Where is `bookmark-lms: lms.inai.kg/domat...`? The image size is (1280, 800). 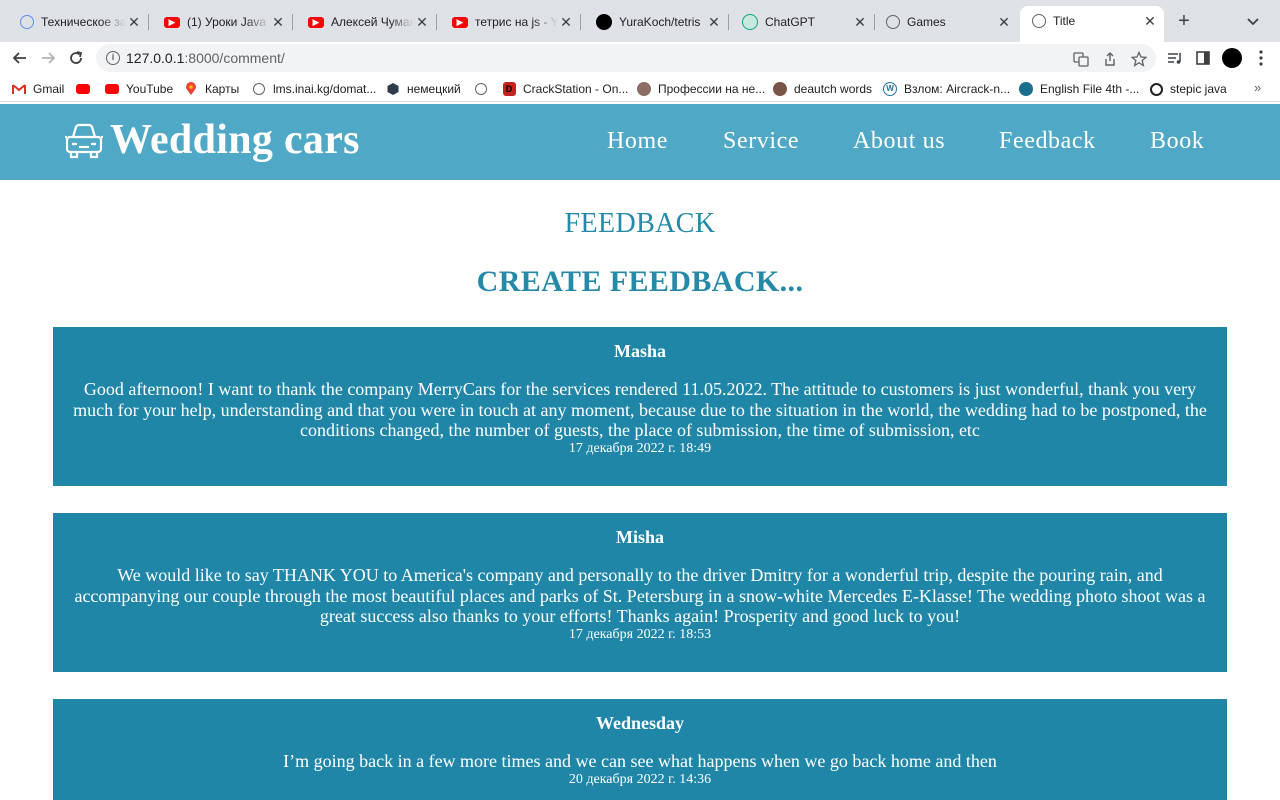 bookmark-lms: lms.inai.kg/domat... is located at coordinates (314, 89).